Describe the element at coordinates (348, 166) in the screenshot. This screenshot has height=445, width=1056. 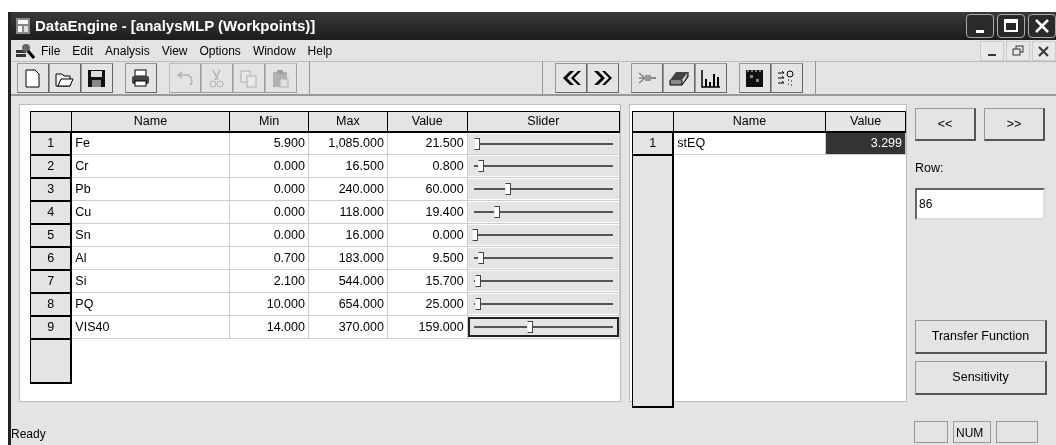
I see `table-cell: 16.500` at that location.